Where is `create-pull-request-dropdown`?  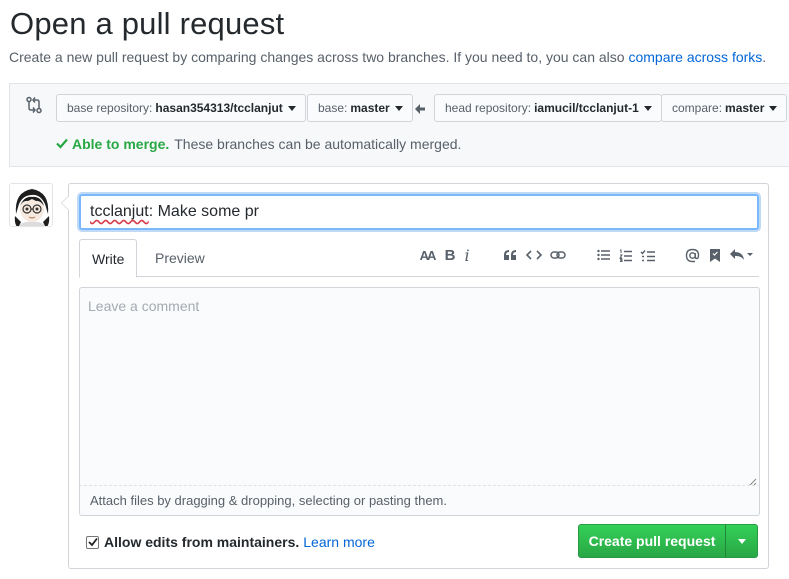 create-pull-request-dropdown is located at coordinates (741, 541).